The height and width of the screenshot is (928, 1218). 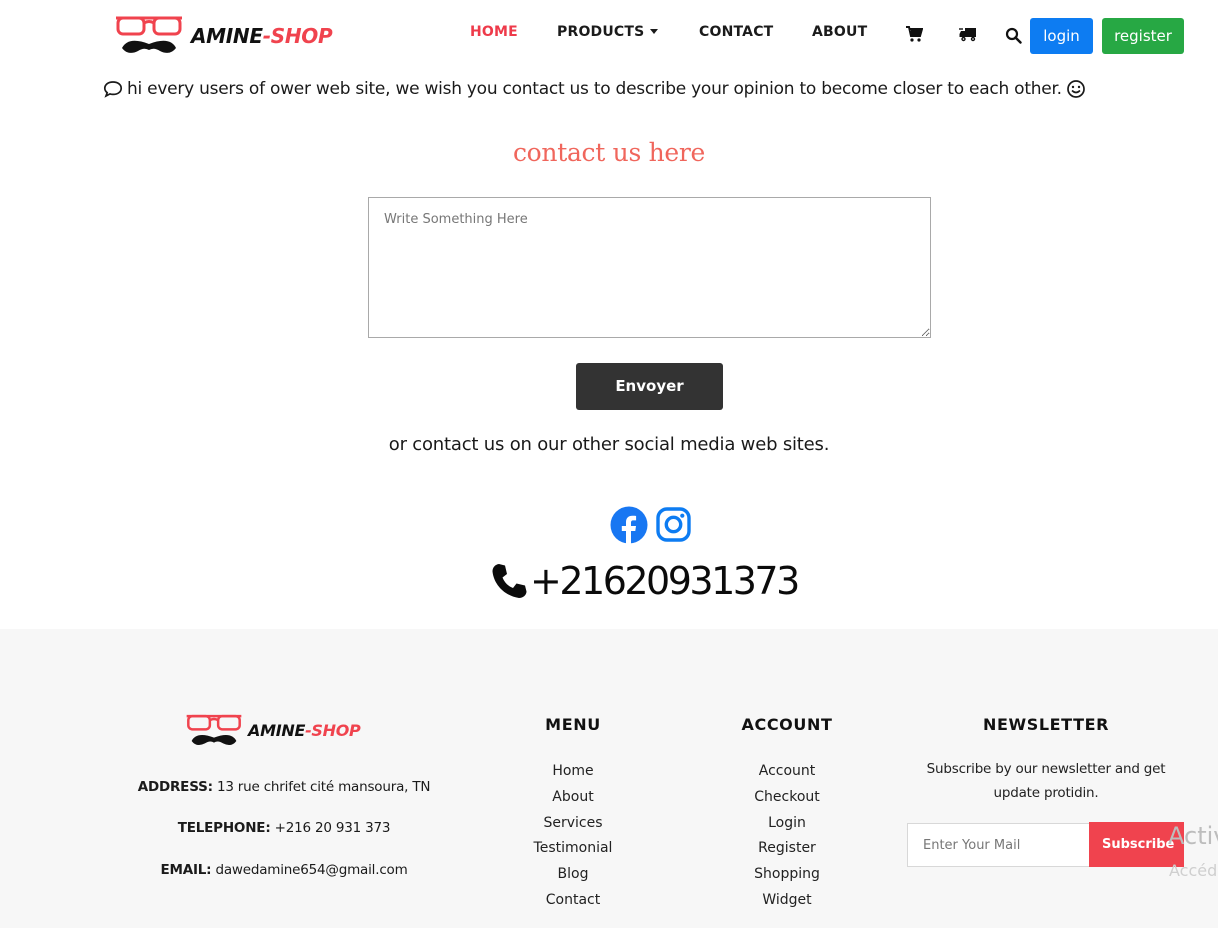 I want to click on footer-account-item: Checkout, so click(x=787, y=798).